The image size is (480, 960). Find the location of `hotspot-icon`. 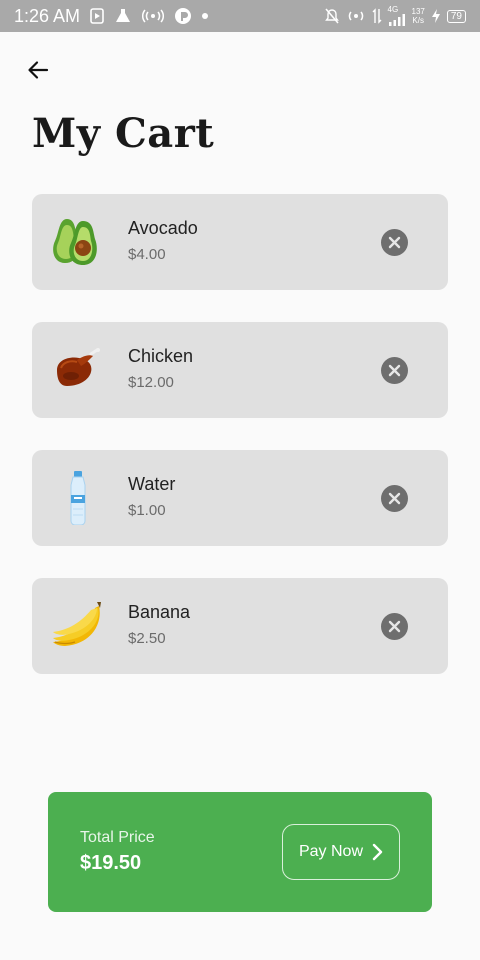

hotspot-icon is located at coordinates (153, 16).